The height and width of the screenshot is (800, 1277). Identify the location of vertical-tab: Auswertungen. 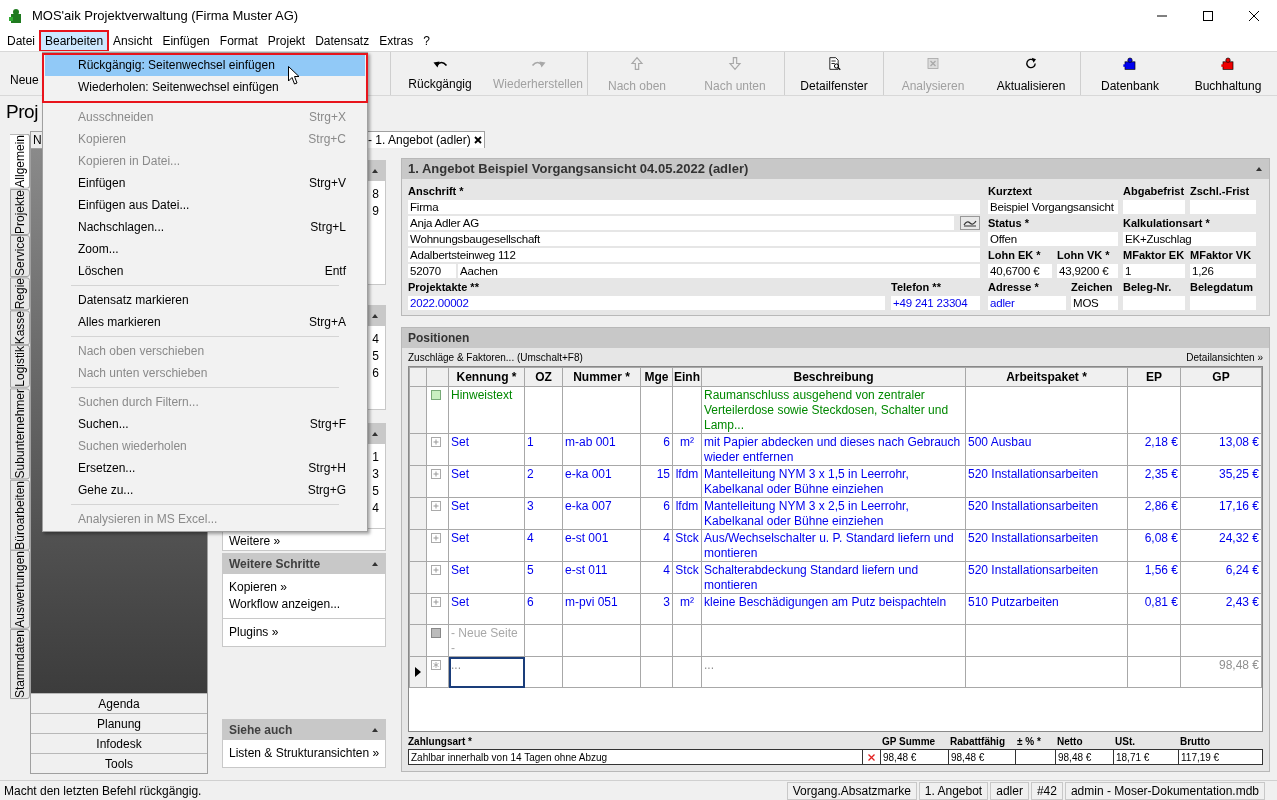
(20, 589).